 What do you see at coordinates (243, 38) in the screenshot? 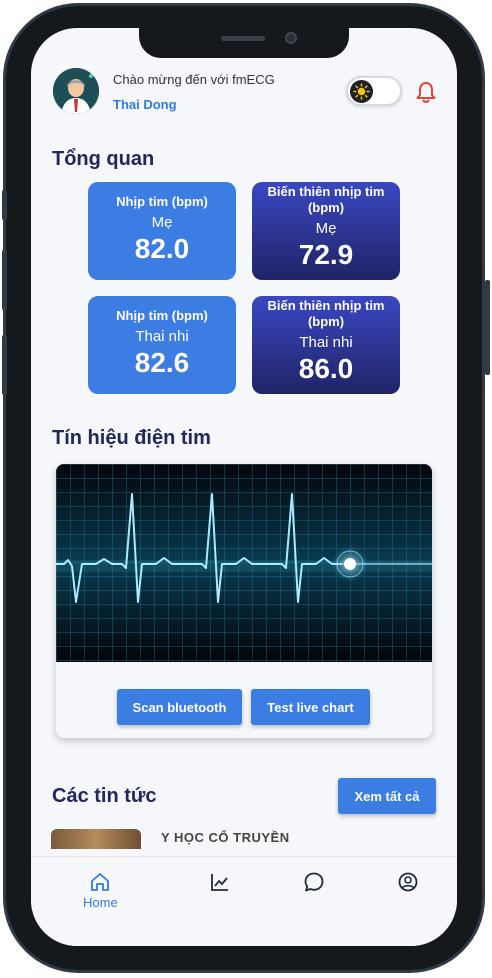
I see `speaker` at bounding box center [243, 38].